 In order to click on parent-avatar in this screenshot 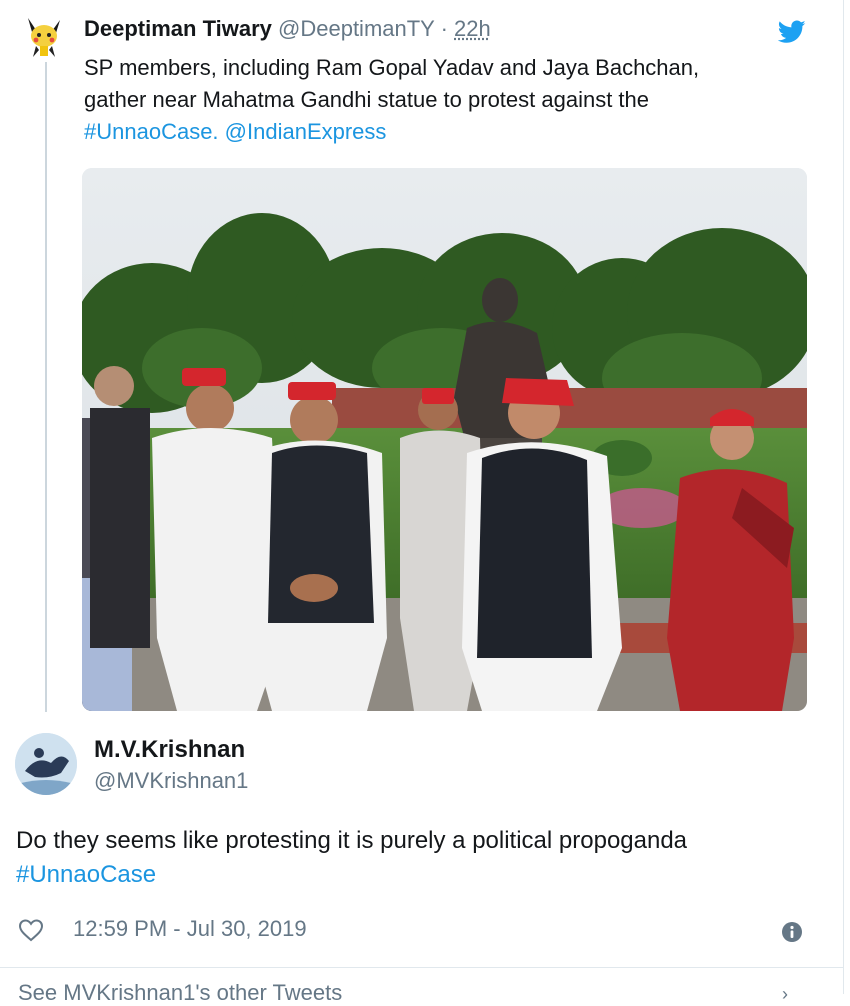, I will do `click(44, 36)`.